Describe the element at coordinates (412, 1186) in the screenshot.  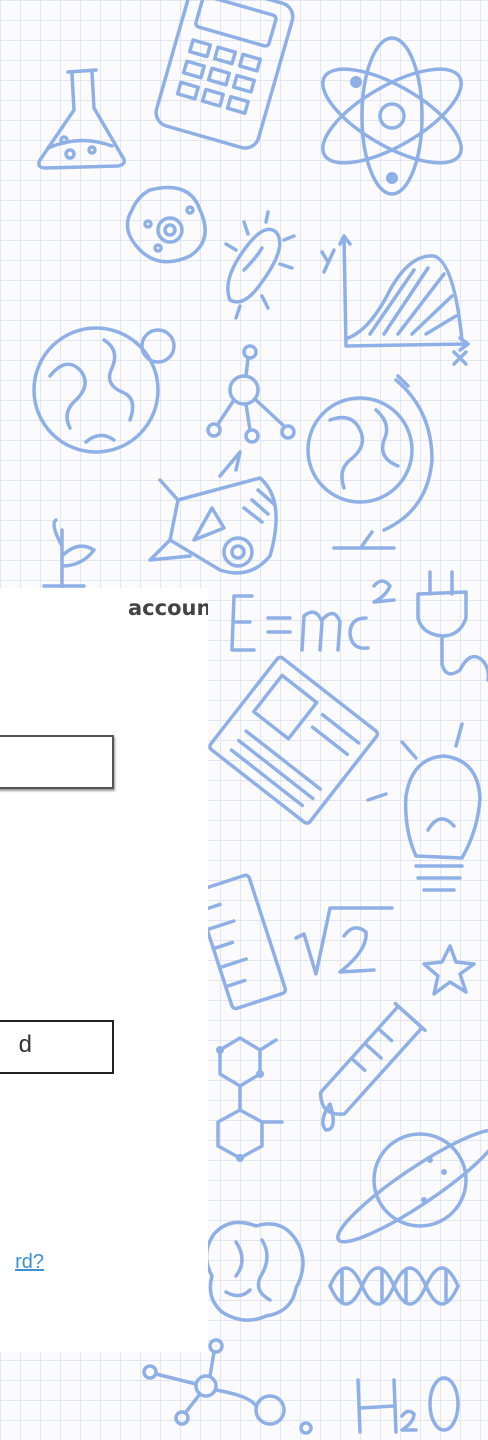
I see `planet-icon` at that location.